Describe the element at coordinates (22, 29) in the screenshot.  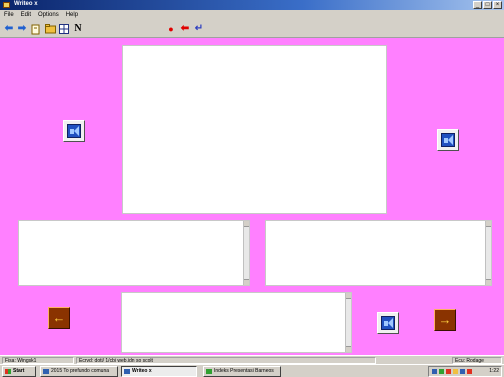
I see `forward-arrow-icon: ➡` at that location.